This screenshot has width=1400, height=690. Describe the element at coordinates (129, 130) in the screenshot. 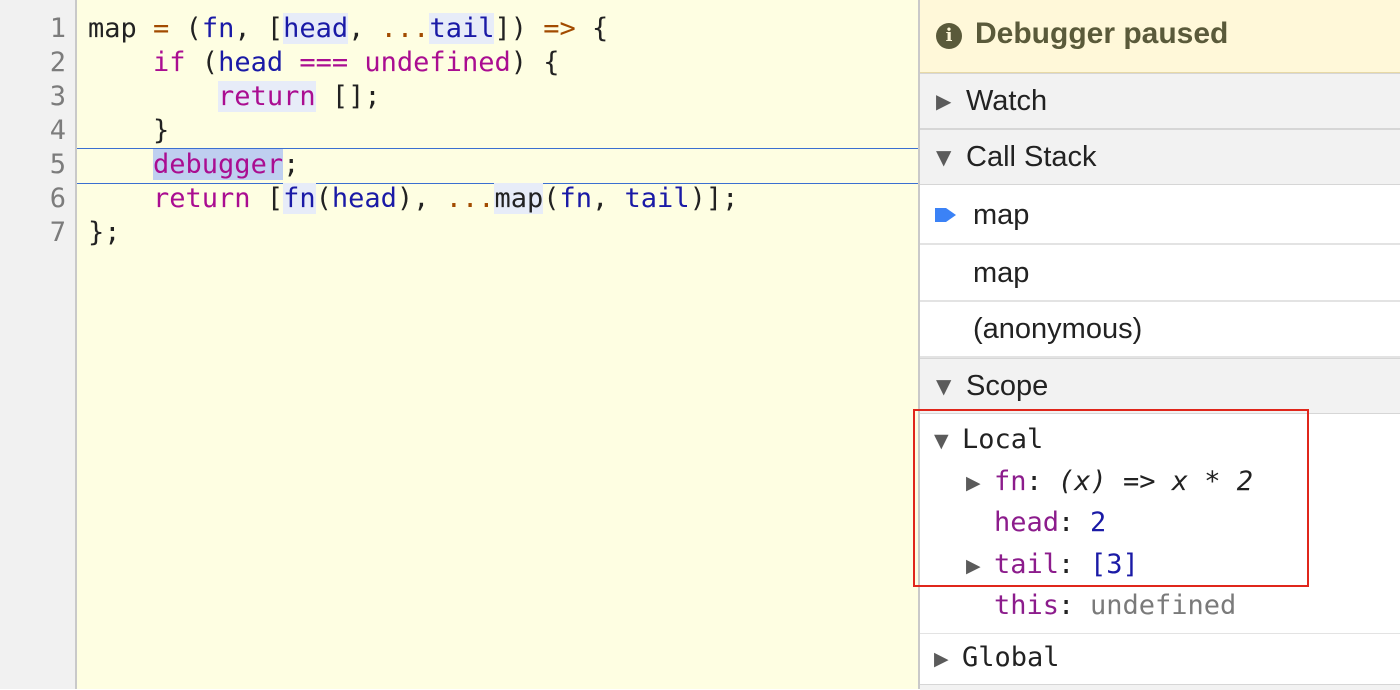

I see `code-line-4: }` at that location.